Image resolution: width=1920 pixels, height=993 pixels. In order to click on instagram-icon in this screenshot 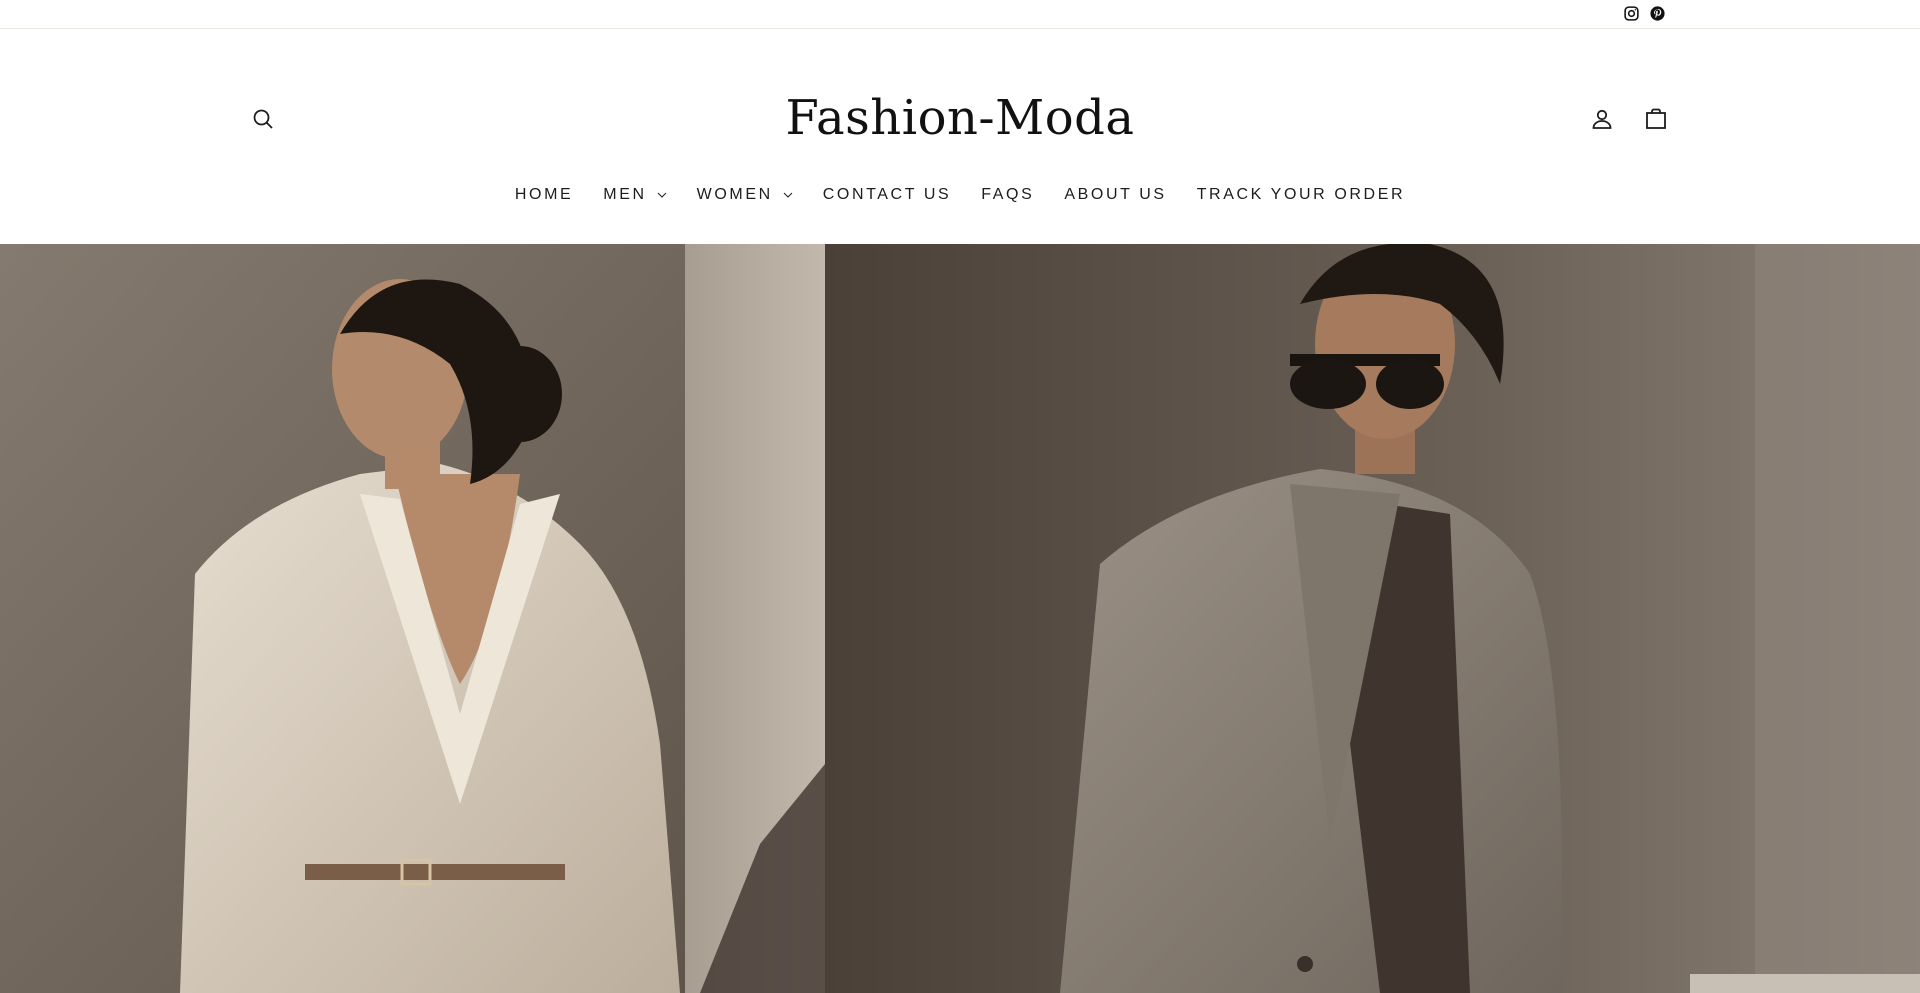, I will do `click(1631, 13)`.